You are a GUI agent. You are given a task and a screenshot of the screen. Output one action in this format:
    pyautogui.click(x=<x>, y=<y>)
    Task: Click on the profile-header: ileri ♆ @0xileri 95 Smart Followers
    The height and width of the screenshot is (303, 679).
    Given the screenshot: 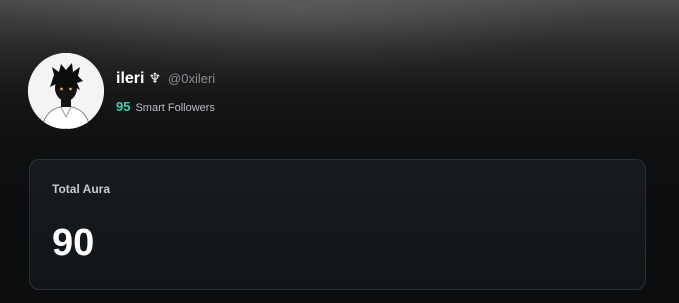 What is the action you would take?
    pyautogui.click(x=121, y=91)
    